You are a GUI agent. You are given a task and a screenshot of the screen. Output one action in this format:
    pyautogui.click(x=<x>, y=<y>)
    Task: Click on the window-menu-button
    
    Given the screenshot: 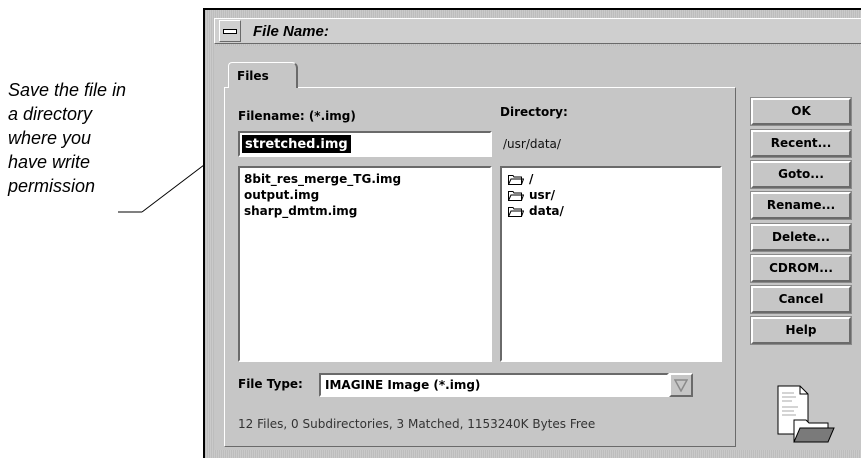 What is the action you would take?
    pyautogui.click(x=230, y=31)
    